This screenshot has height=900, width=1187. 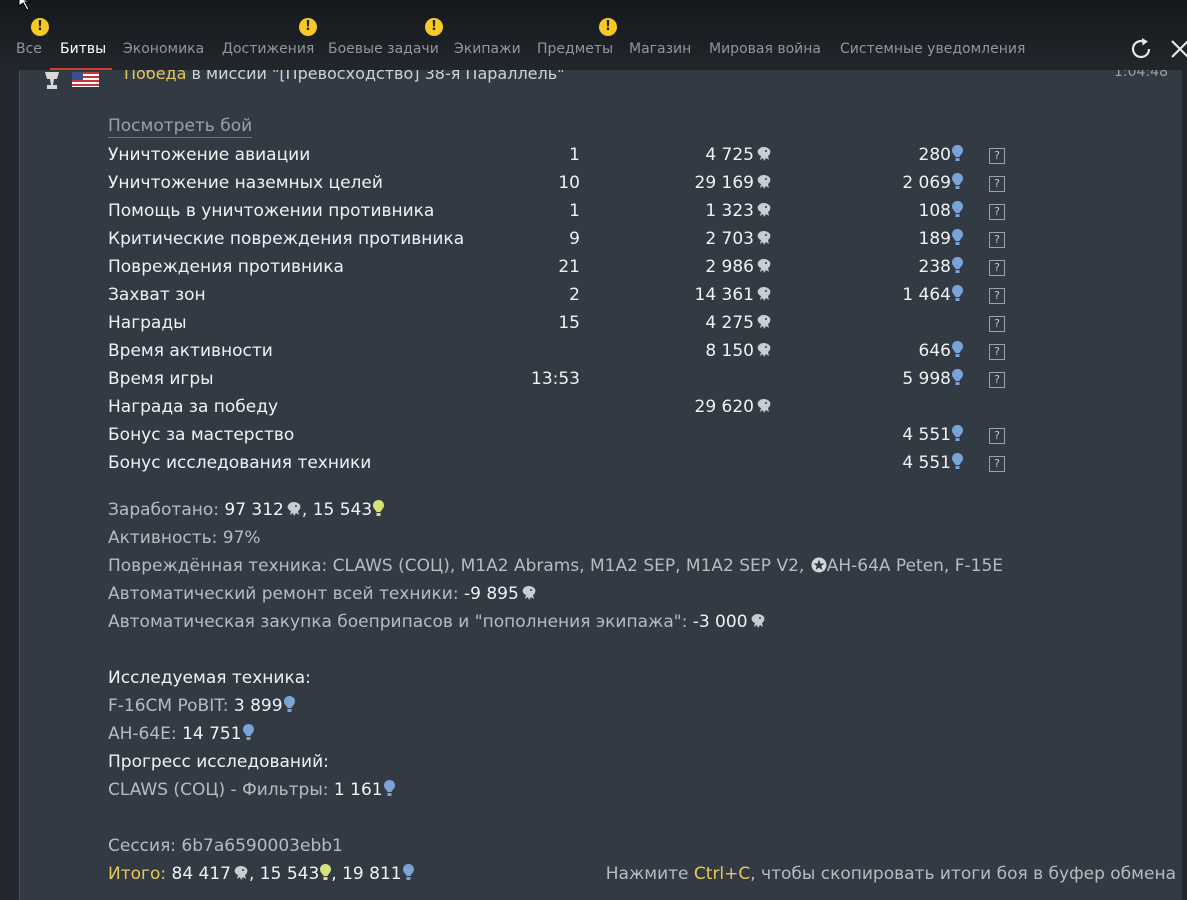 What do you see at coordinates (738, 240) in the screenshot?
I see `reward-row-lions: 2 703` at bounding box center [738, 240].